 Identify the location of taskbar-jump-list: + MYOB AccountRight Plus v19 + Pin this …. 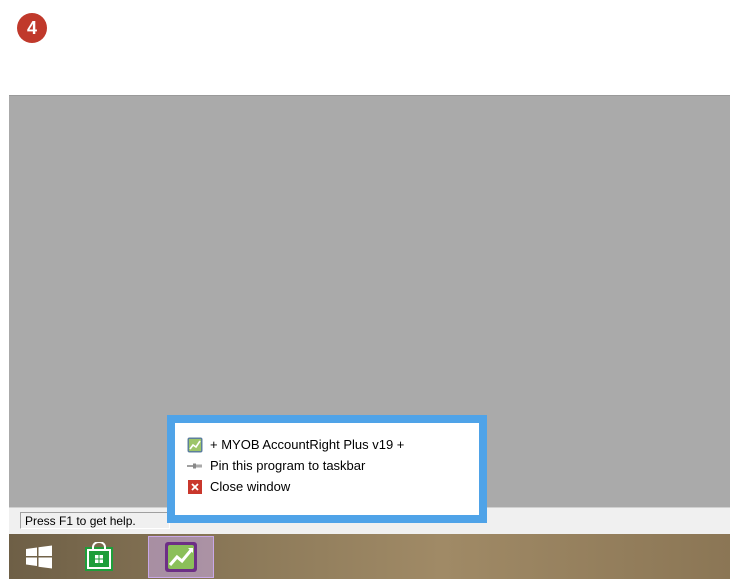
(327, 469).